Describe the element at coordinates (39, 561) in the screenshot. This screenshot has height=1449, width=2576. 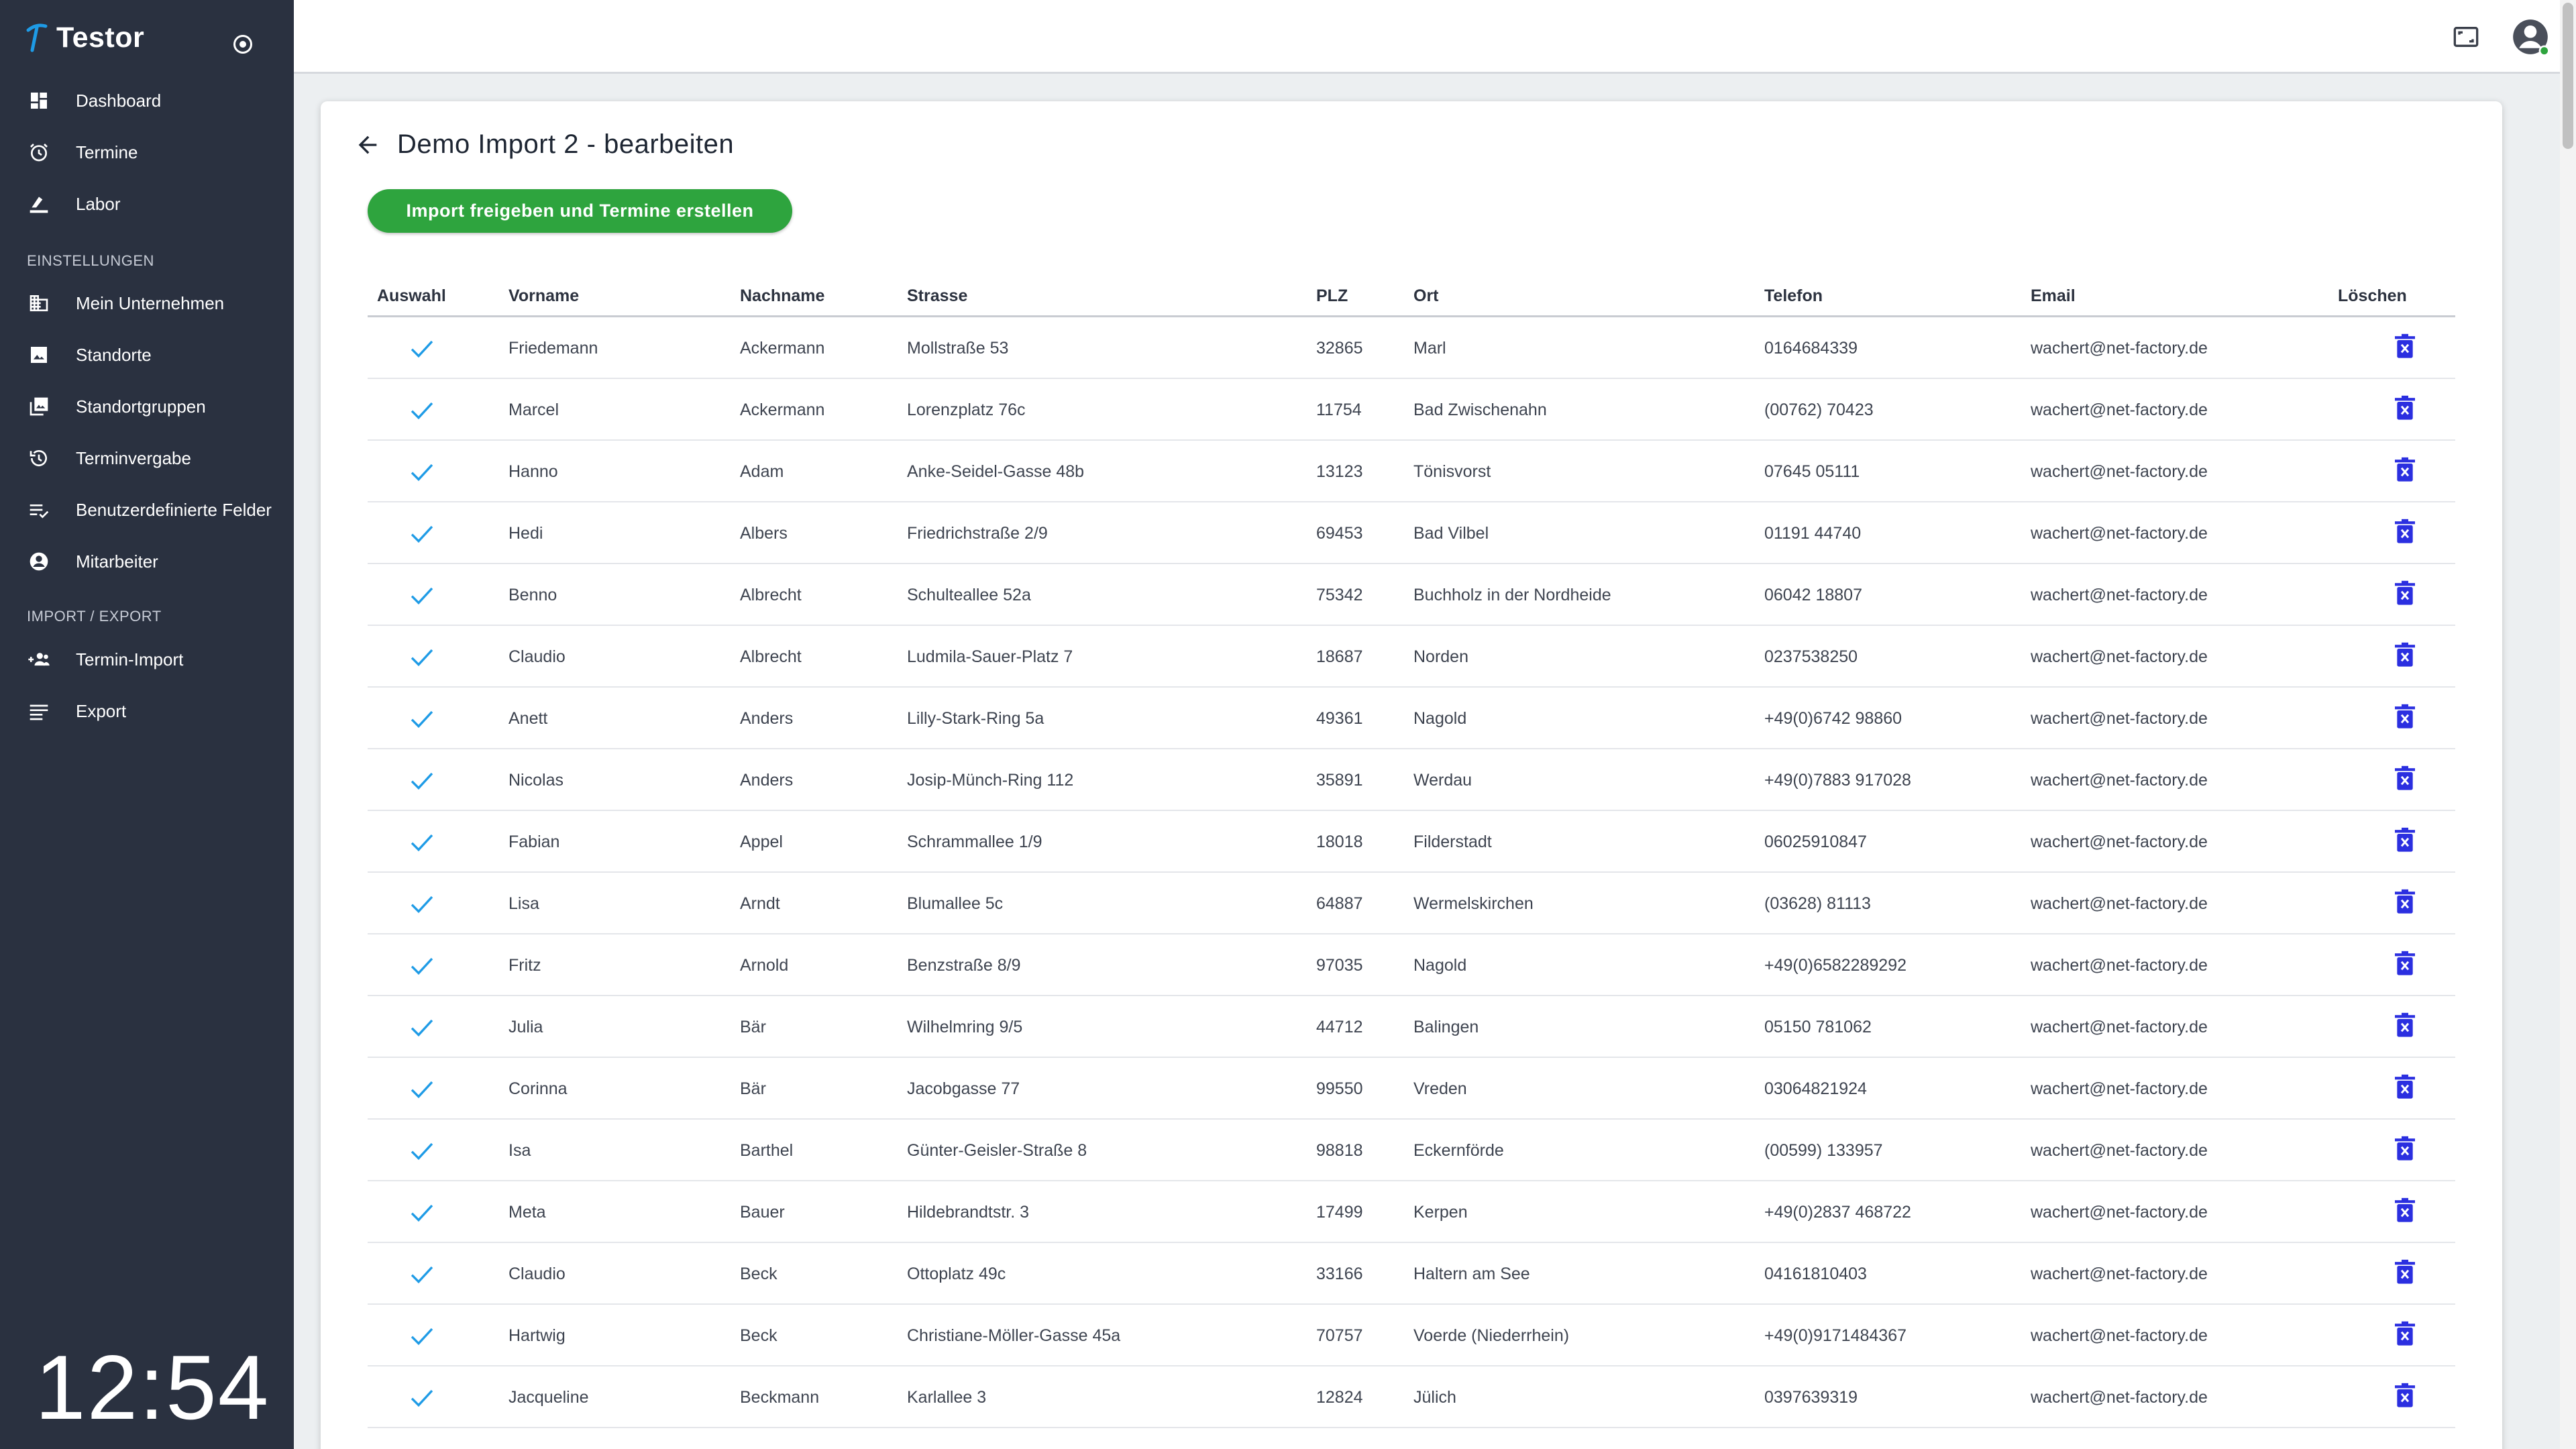
I see `person-circle-icon` at that location.